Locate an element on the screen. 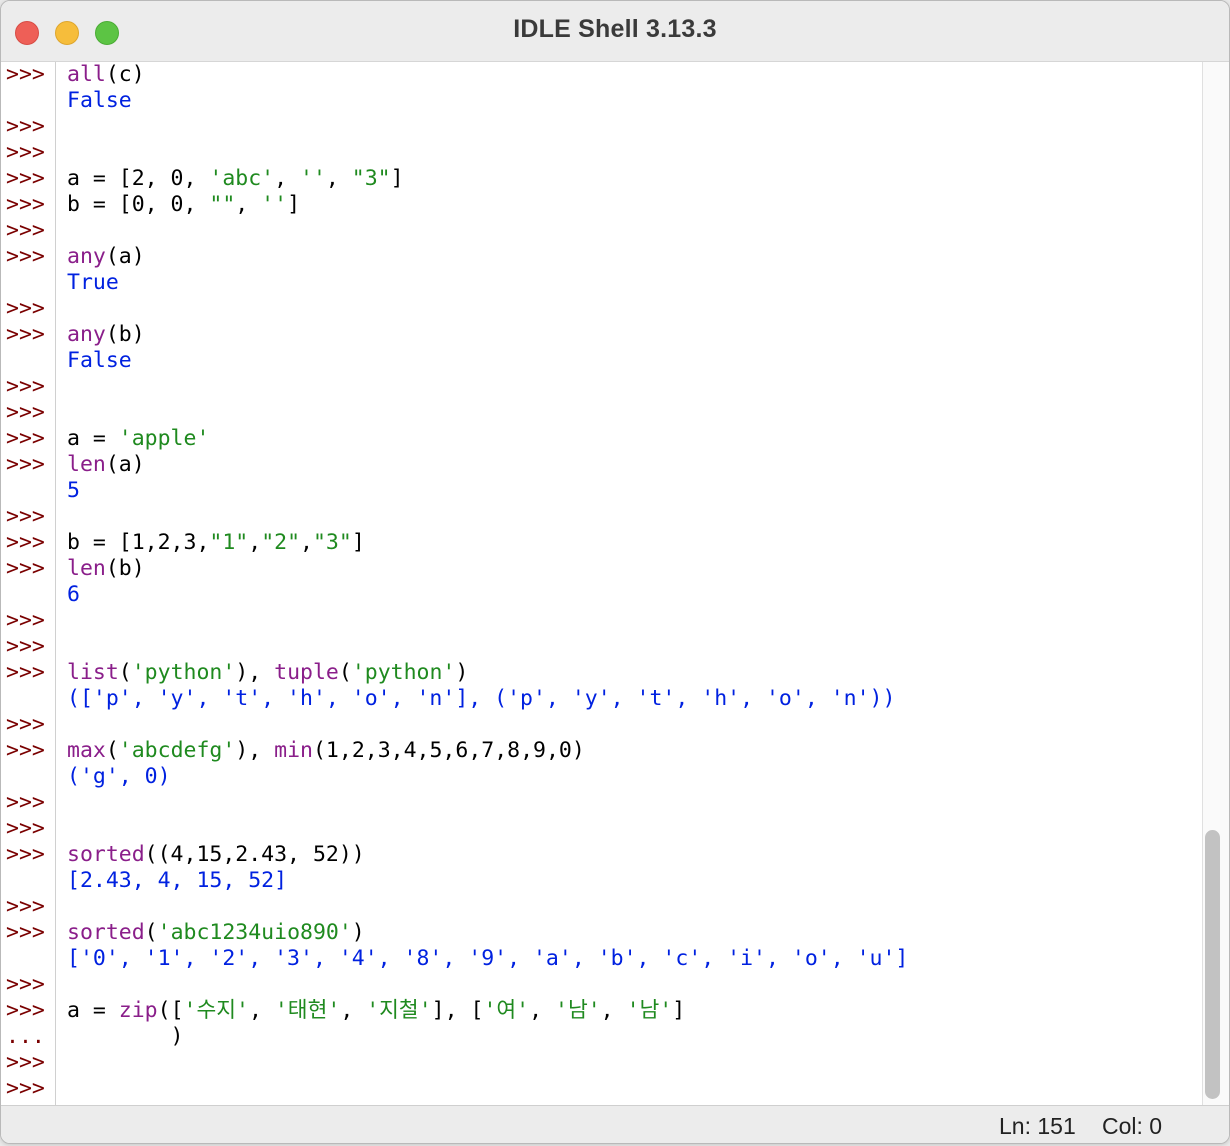 This screenshot has width=1230, height=1146. code-token: ], [ is located at coordinates (457, 1010).